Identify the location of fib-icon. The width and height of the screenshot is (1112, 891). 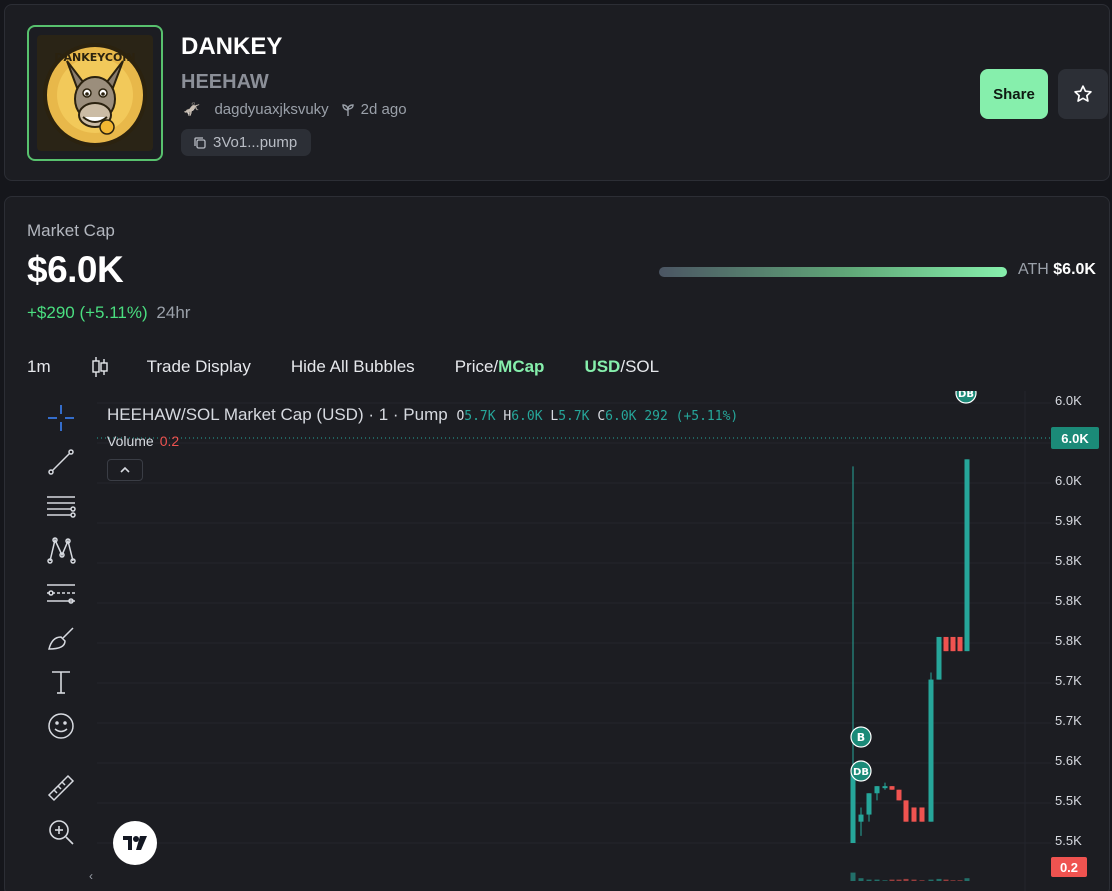
(61, 507).